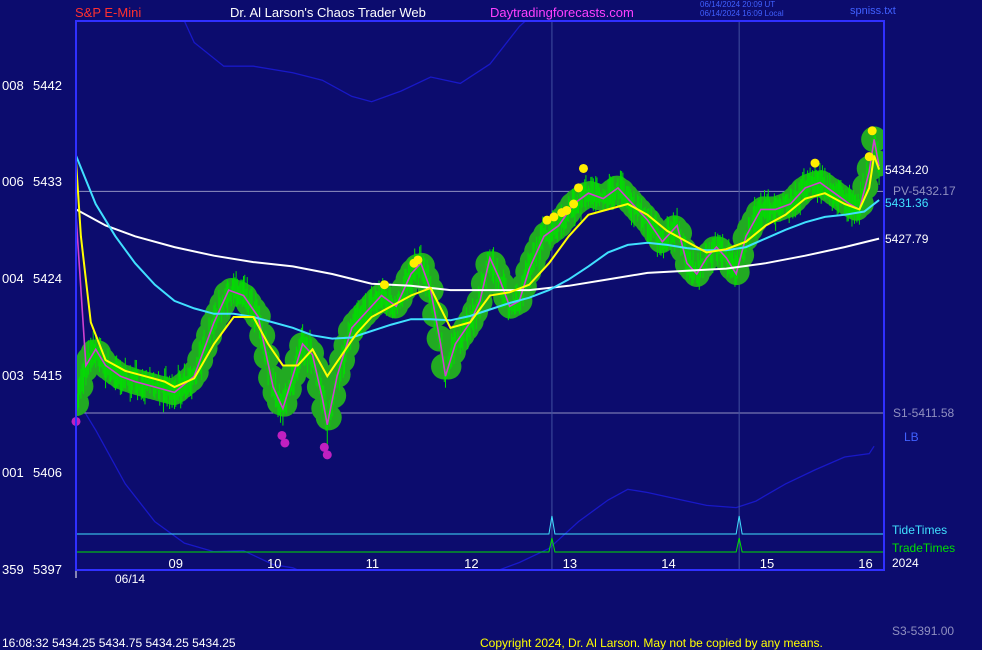 The width and height of the screenshot is (982, 650). What do you see at coordinates (907, 238) in the screenshot?
I see `slow-ma-value: 5427.79` at bounding box center [907, 238].